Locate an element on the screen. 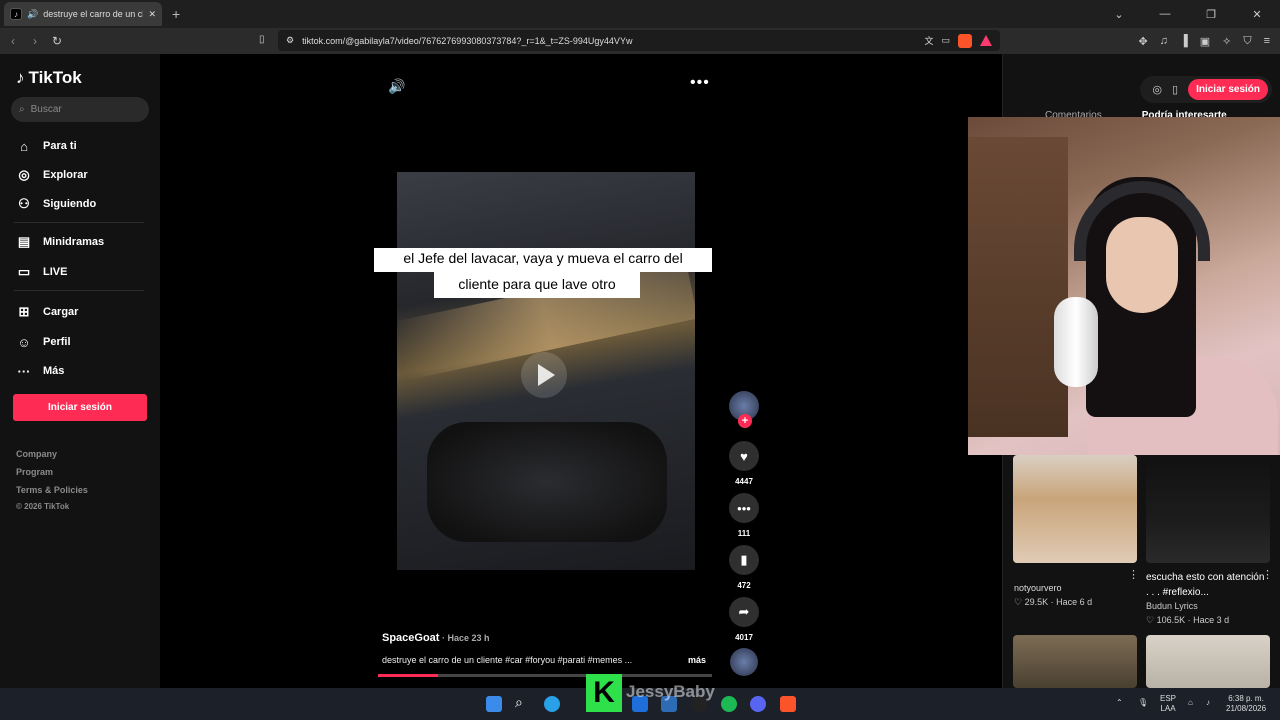 The height and width of the screenshot is (720, 1280). browser-tab: ♪ 🔊 destruye el carro de un cliente ✕ is located at coordinates (83, 14).